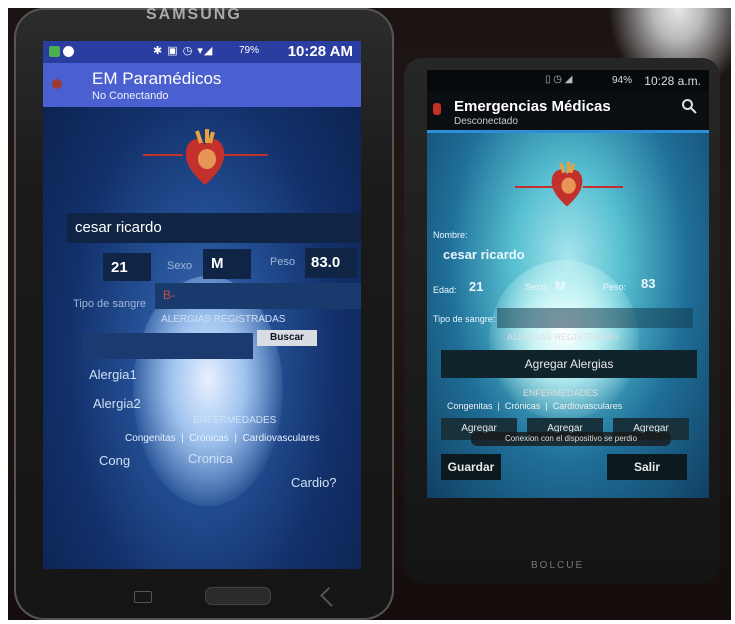  Describe the element at coordinates (445, 290) in the screenshot. I see `age-label: Edad:` at that location.